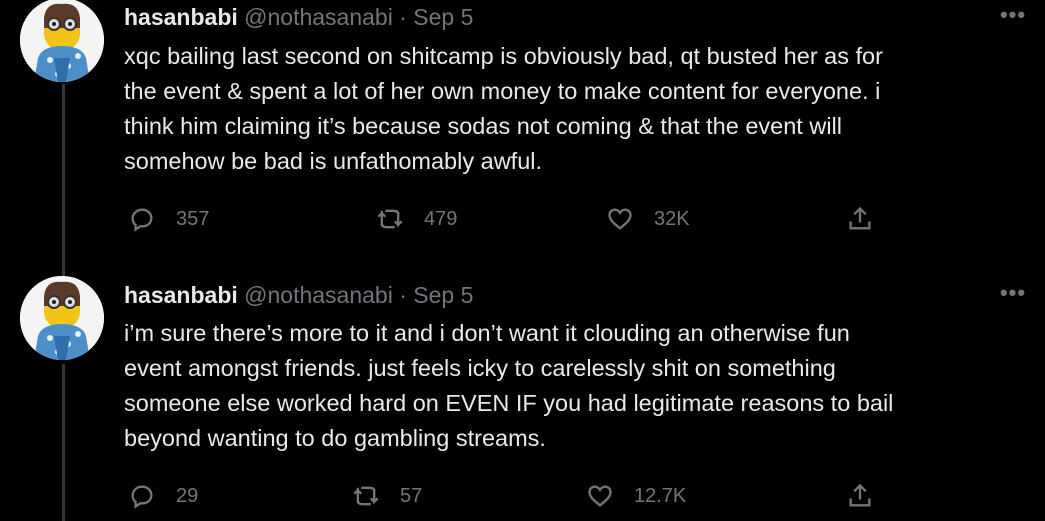  I want to click on like-button: 12.7K, so click(636, 496).